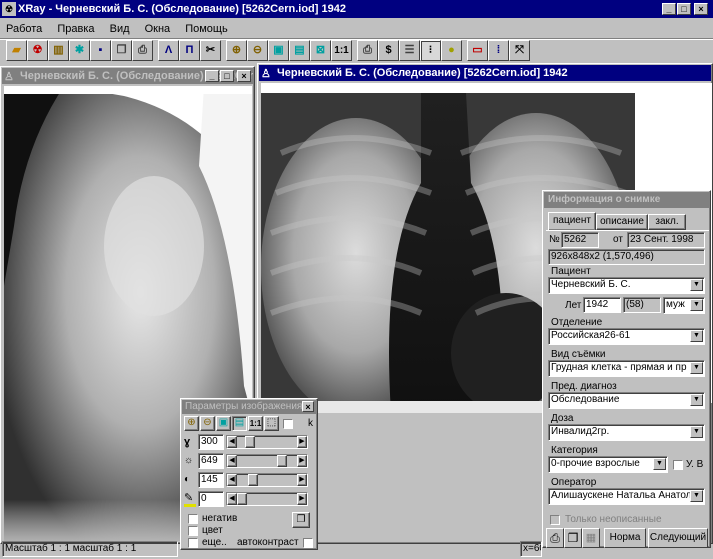 The image size is (713, 559). I want to click on building-icon: ▦, so click(591, 538).